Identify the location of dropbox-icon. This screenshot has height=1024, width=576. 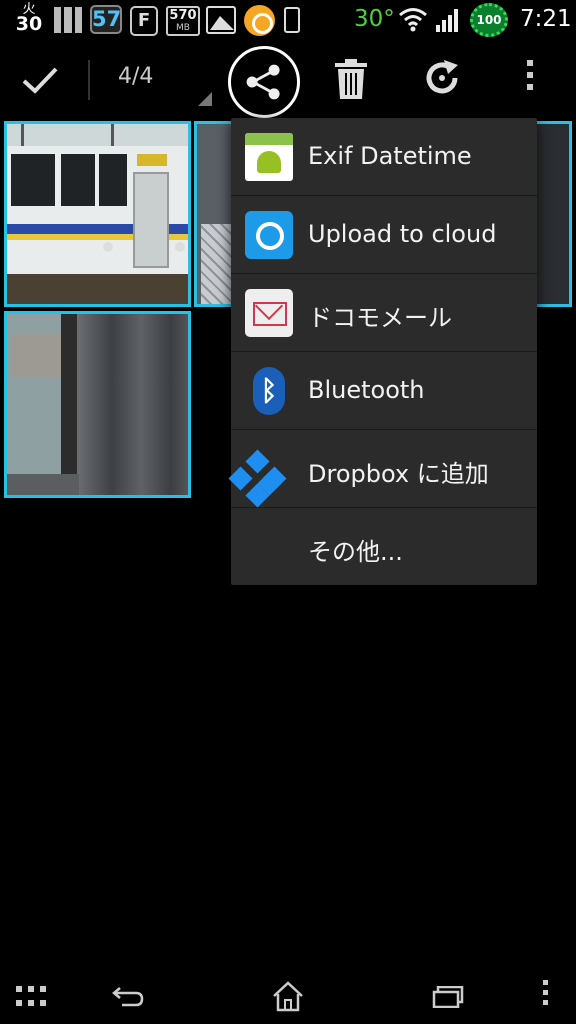
(269, 469).